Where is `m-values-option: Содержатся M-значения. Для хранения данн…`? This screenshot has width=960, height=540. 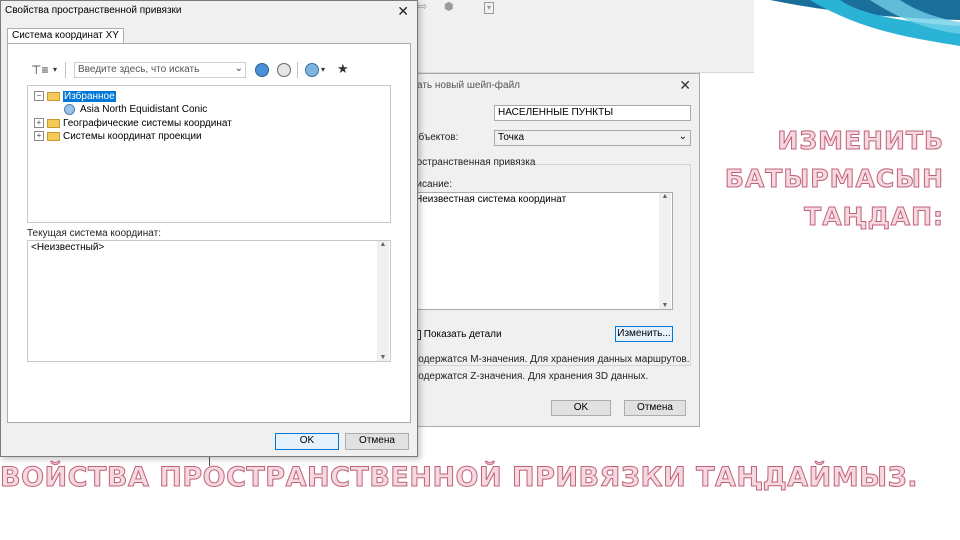
m-values-option: Содержатся M-значения. Для хранения данн… is located at coordinates (550, 359).